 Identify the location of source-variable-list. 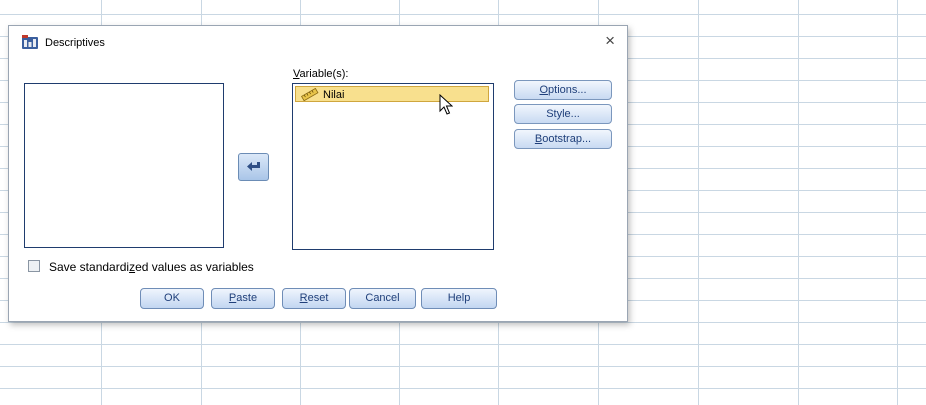
(124, 165).